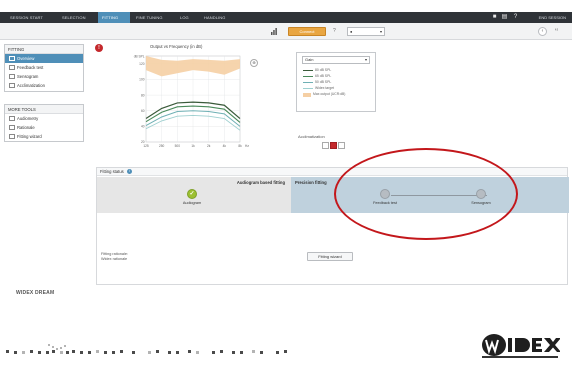 Image resolution: width=572 pixels, height=368 pixels. What do you see at coordinates (556, 31) in the screenshot?
I see `back-all-button: ‹‹` at bounding box center [556, 31].